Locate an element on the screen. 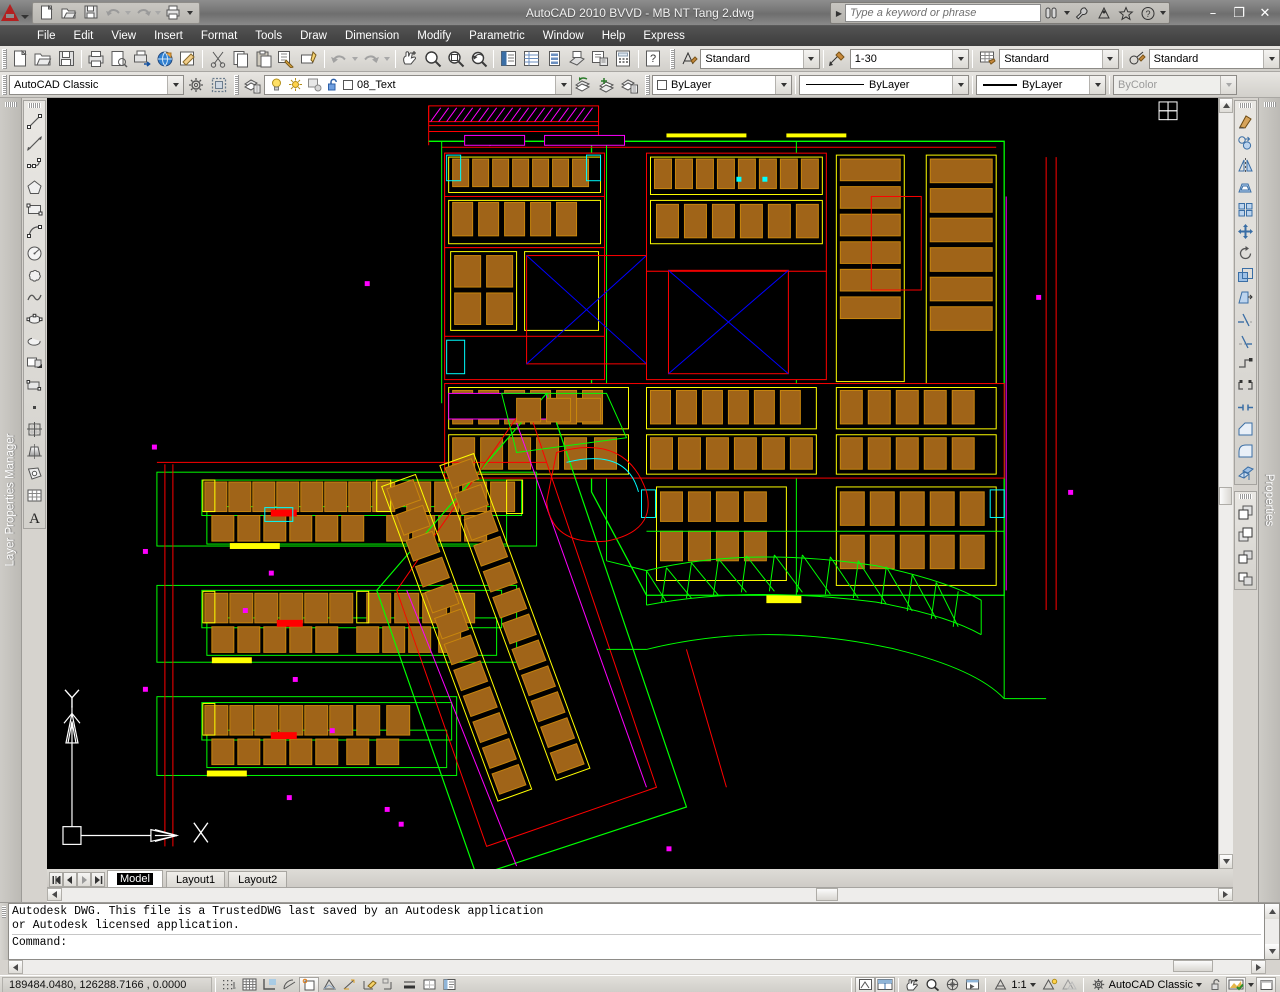 The height and width of the screenshot is (992, 1280). object-snap-icon is located at coordinates (309, 984).